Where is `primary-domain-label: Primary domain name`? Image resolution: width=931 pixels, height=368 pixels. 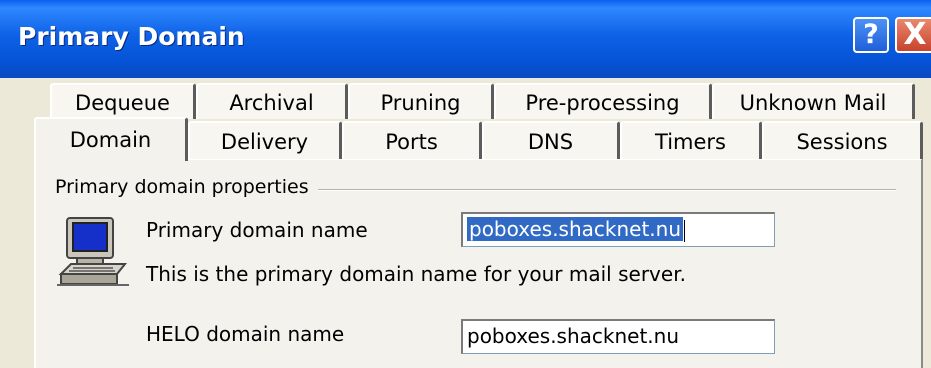 primary-domain-label: Primary domain name is located at coordinates (257, 230).